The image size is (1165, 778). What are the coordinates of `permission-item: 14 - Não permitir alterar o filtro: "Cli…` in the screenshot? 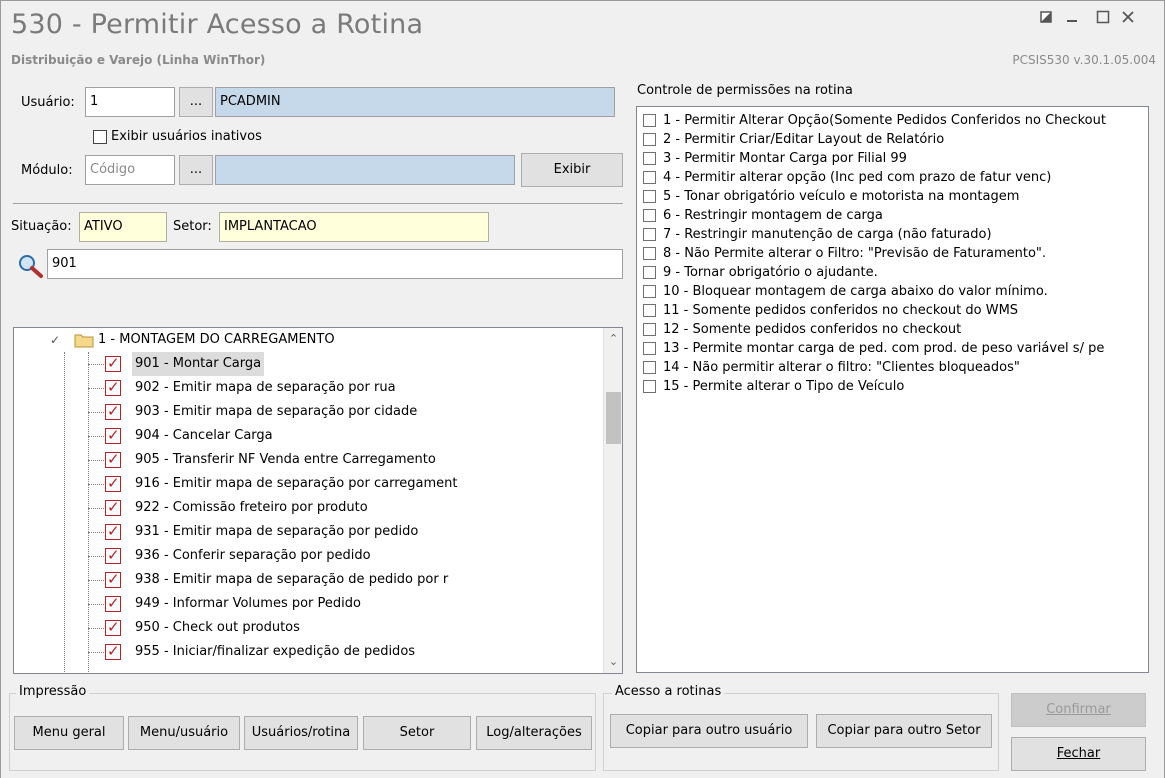 It's located at (894, 367).